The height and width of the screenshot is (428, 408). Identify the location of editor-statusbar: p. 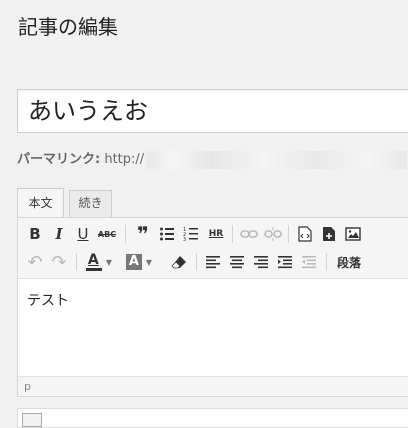
(213, 386).